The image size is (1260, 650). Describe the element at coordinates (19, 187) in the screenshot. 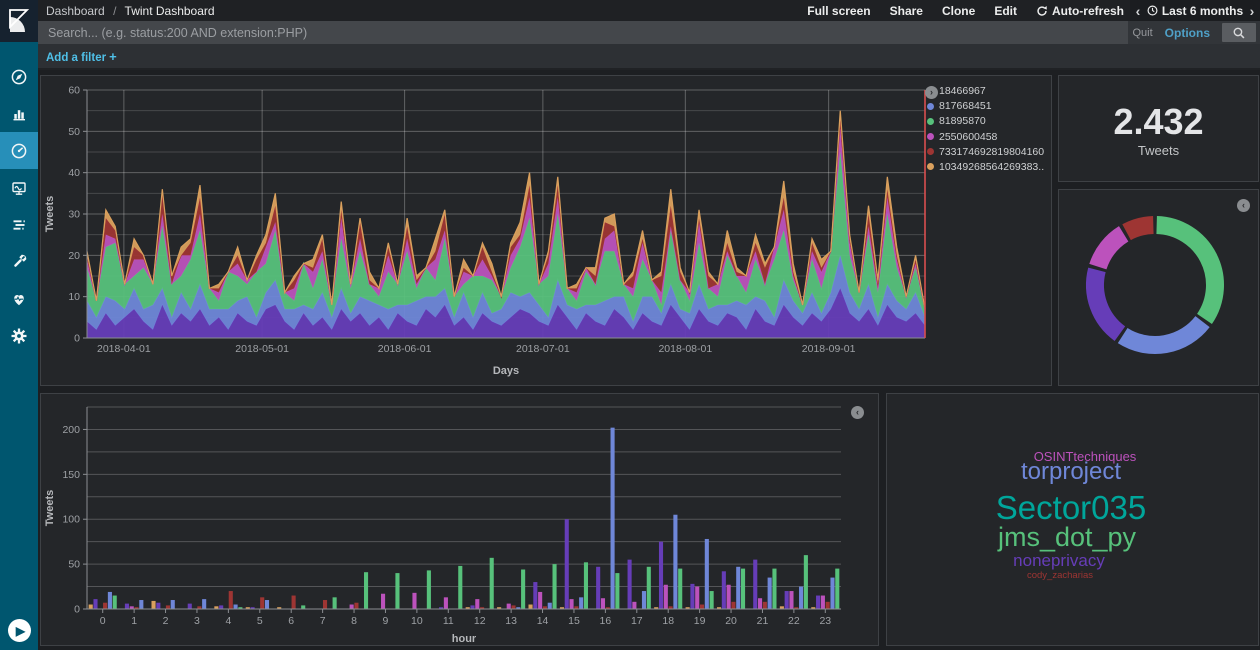

I see `sidebar-item-timelion` at that location.